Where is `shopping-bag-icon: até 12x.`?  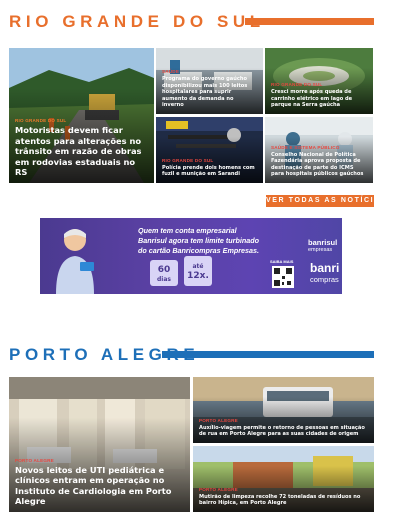 shopping-bag-icon: até 12x. is located at coordinates (198, 271).